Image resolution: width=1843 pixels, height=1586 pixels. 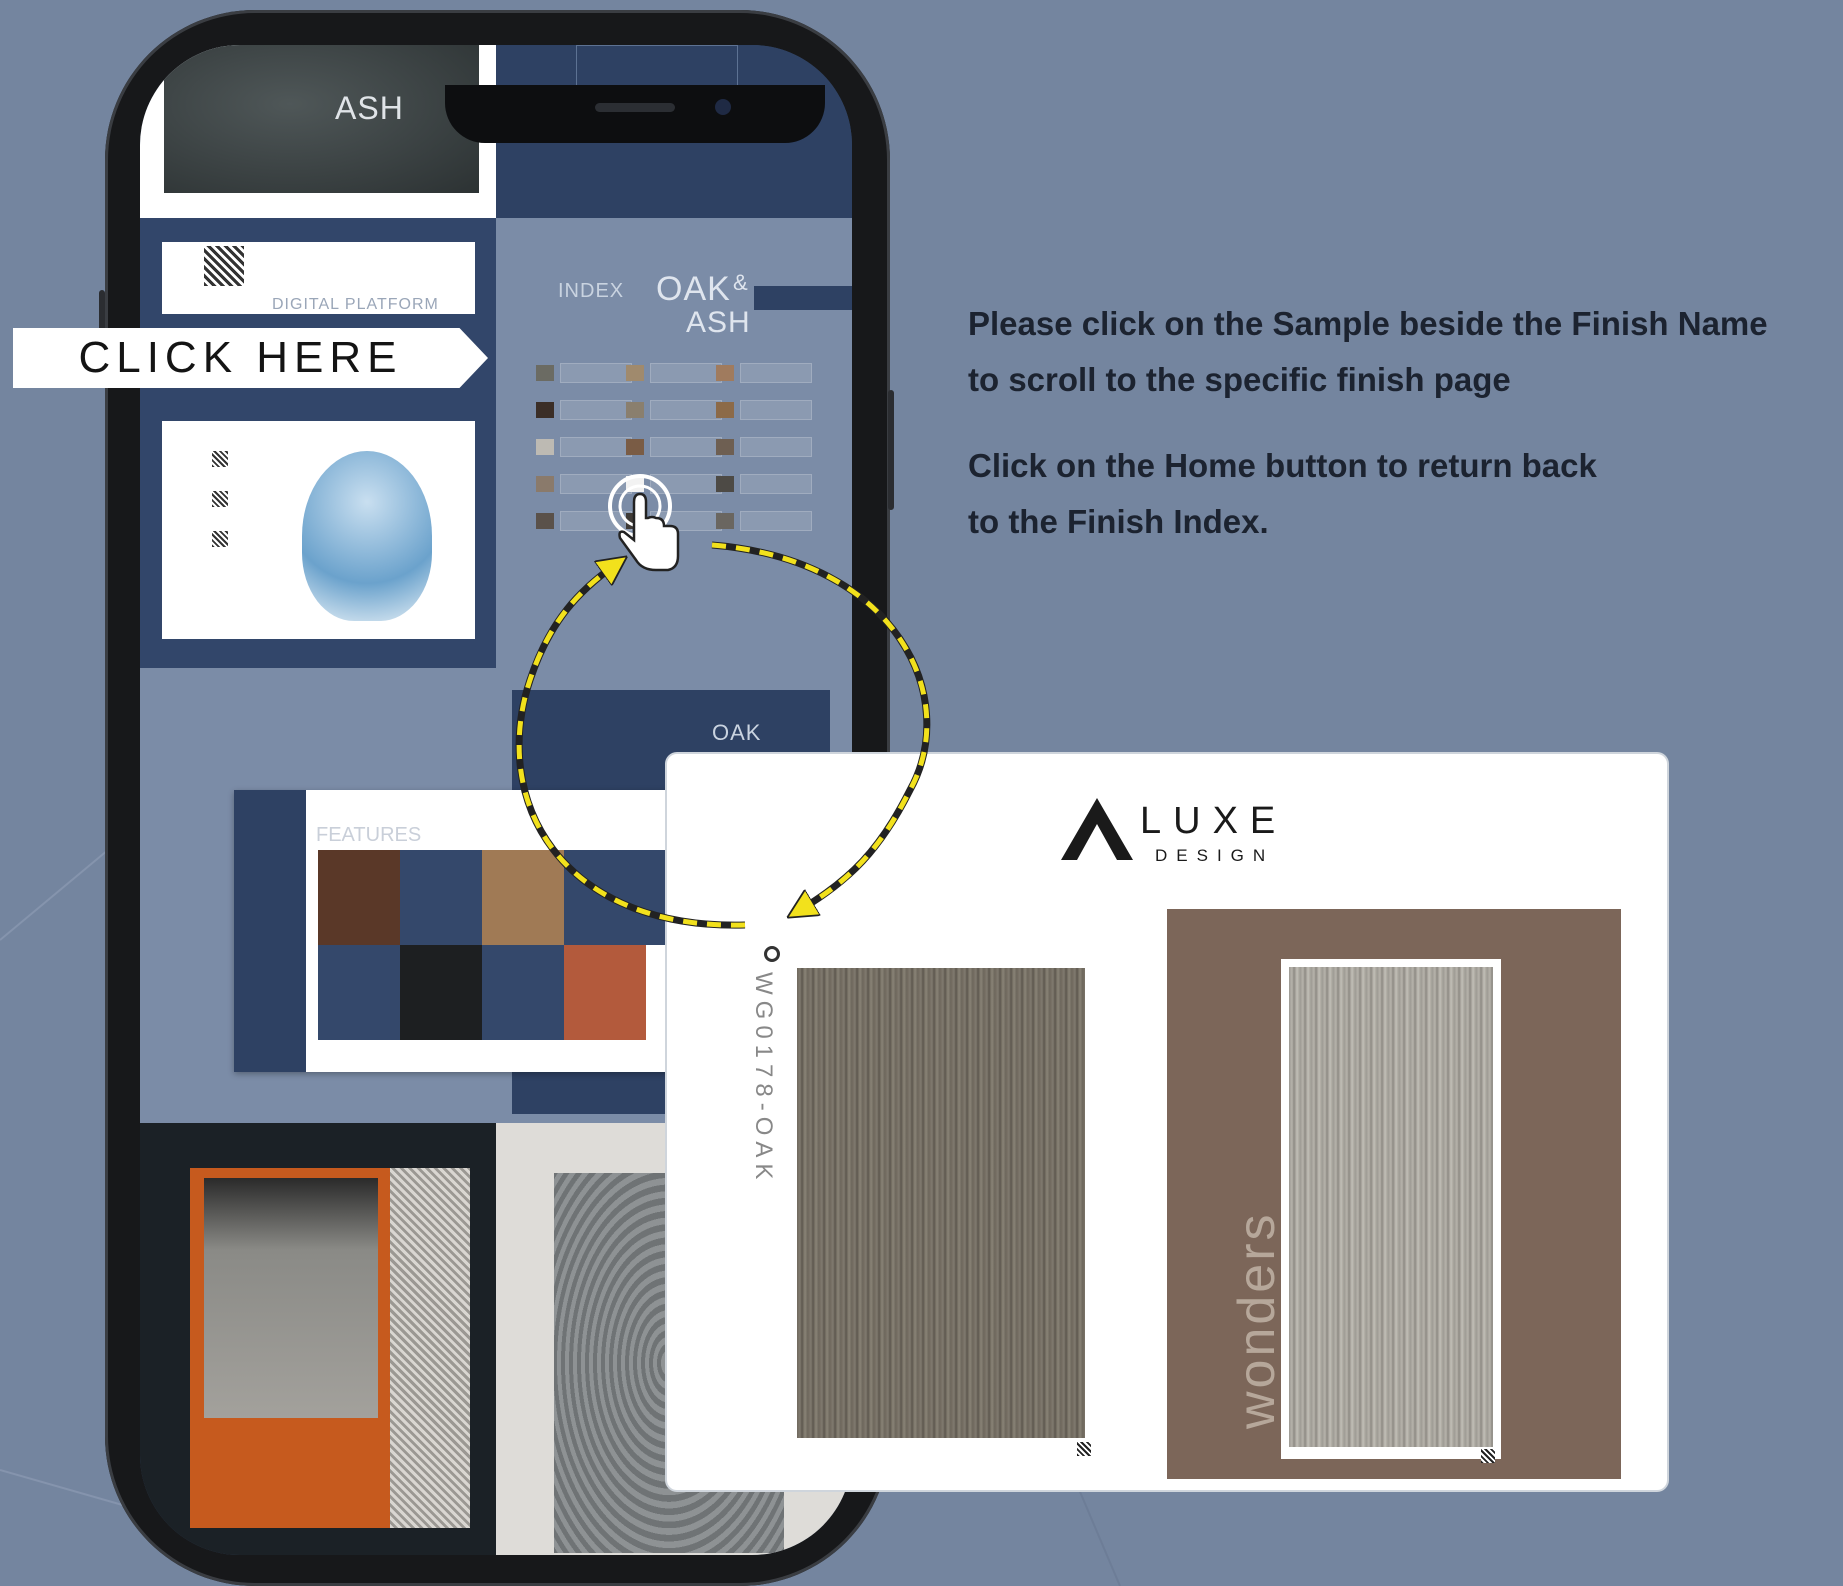 What do you see at coordinates (803, 298) in the screenshot?
I see `index-bar` at bounding box center [803, 298].